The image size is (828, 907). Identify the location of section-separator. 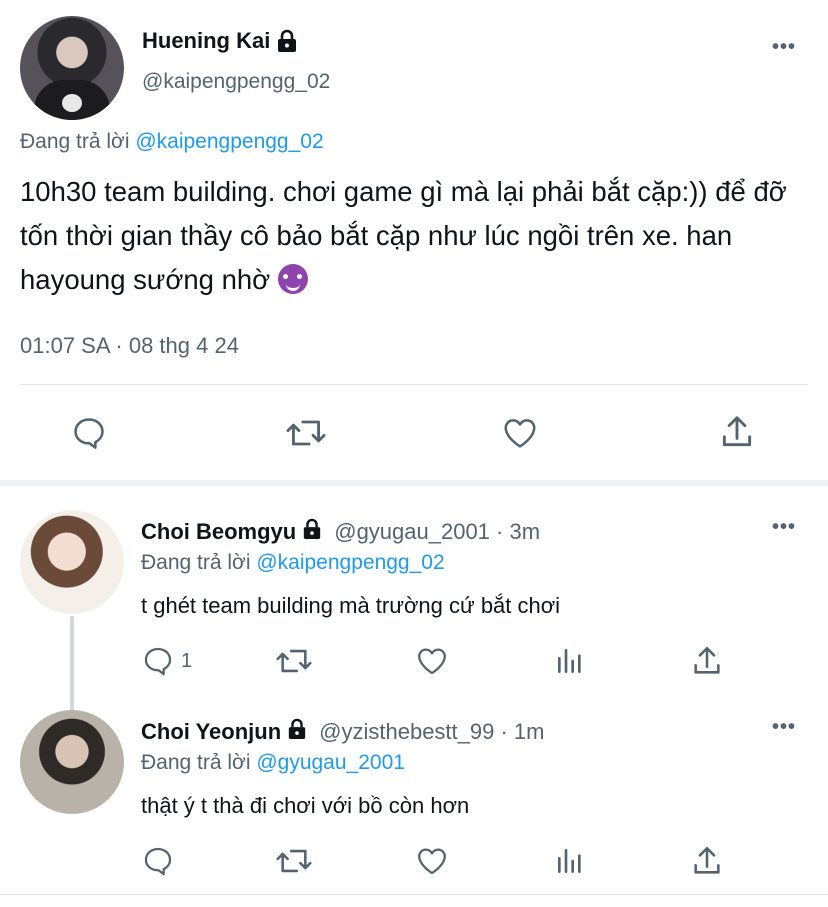
(414, 483).